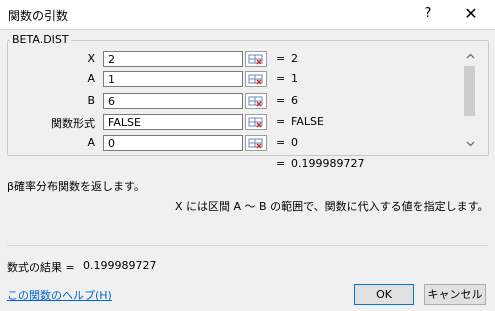 The image size is (495, 311). Describe the element at coordinates (41, 267) in the screenshot. I see `formula-result-label: 数式の結果 =` at that location.